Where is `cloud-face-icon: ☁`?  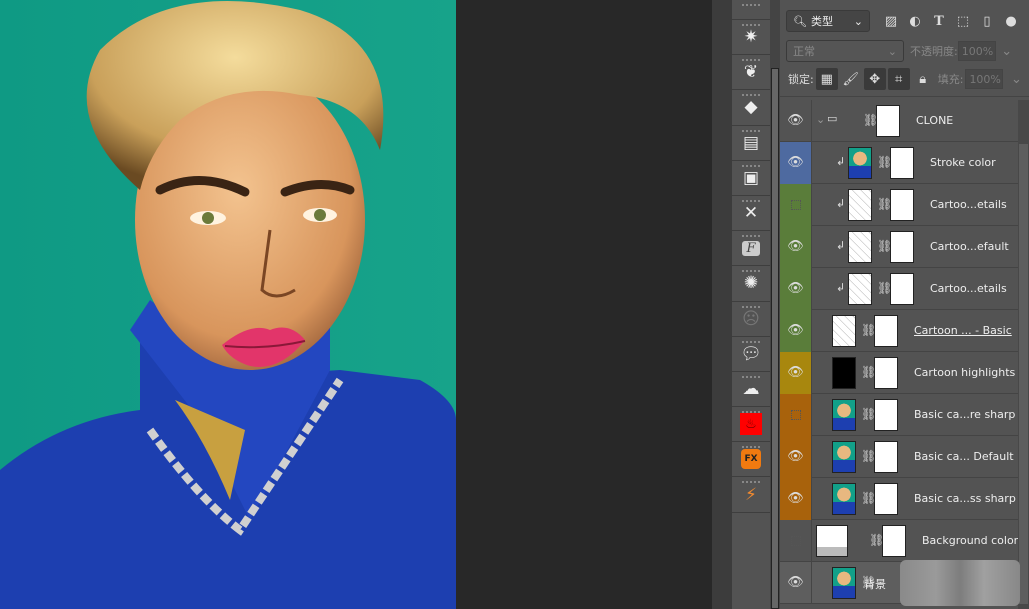
cloud-face-icon: ☁ is located at coordinates (751, 390).